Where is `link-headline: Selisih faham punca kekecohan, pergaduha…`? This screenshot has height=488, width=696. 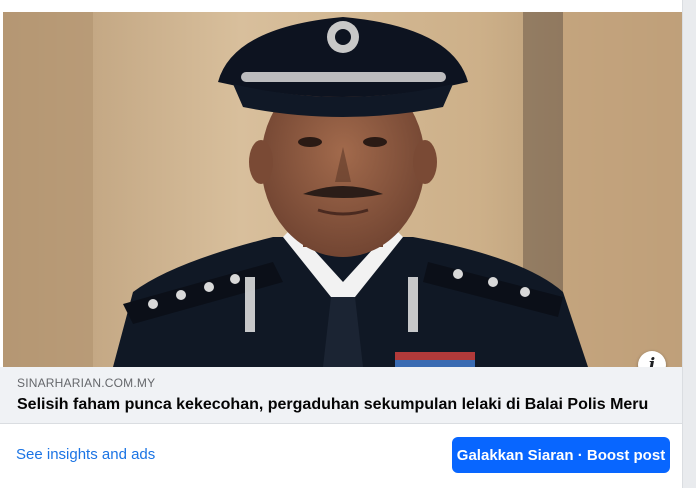 link-headline: Selisih faham punca kekecohan, pergaduha… is located at coordinates (332, 405).